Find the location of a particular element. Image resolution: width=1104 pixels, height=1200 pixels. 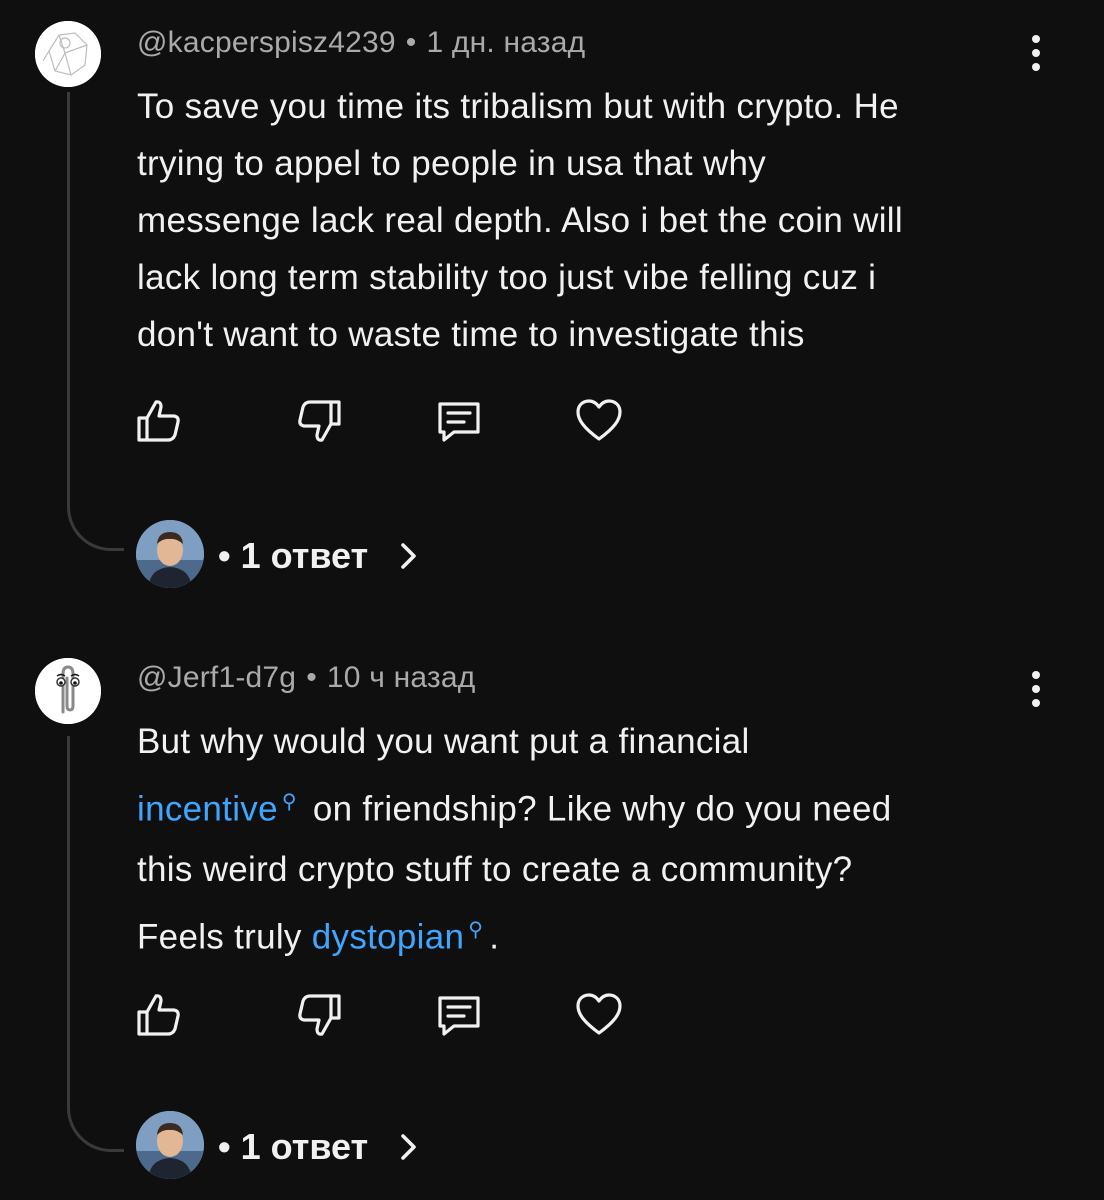

comment-text-line: But why would you want put a financial is located at coordinates (443, 741).